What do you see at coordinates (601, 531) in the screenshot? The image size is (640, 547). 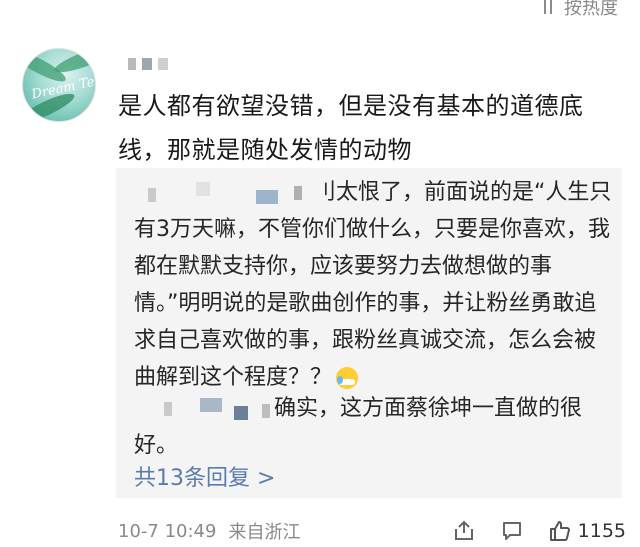 I see `like-count: 1155` at bounding box center [601, 531].